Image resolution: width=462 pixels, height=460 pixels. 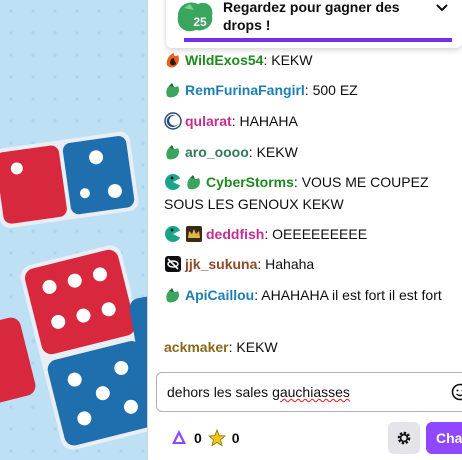 I want to click on chat-text: Hahaha, so click(x=290, y=264).